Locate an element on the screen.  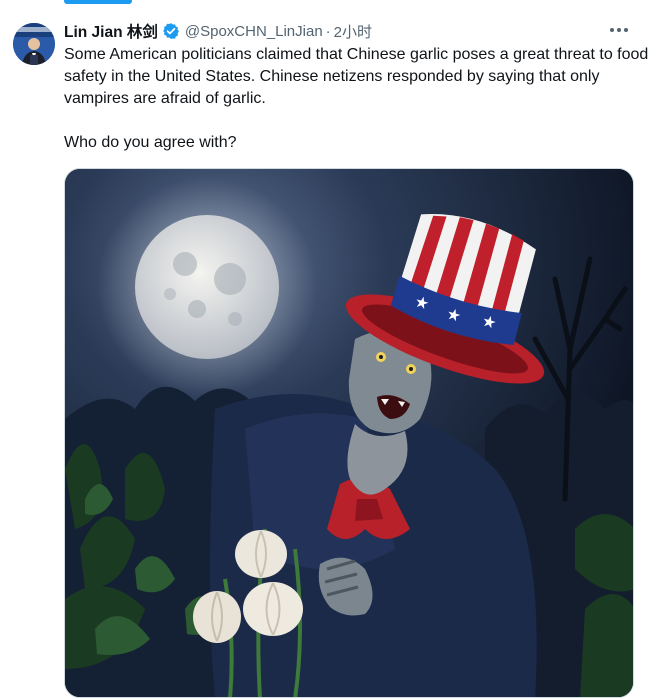
author-name: Lin Jian 林剑 is located at coordinates (111, 31).